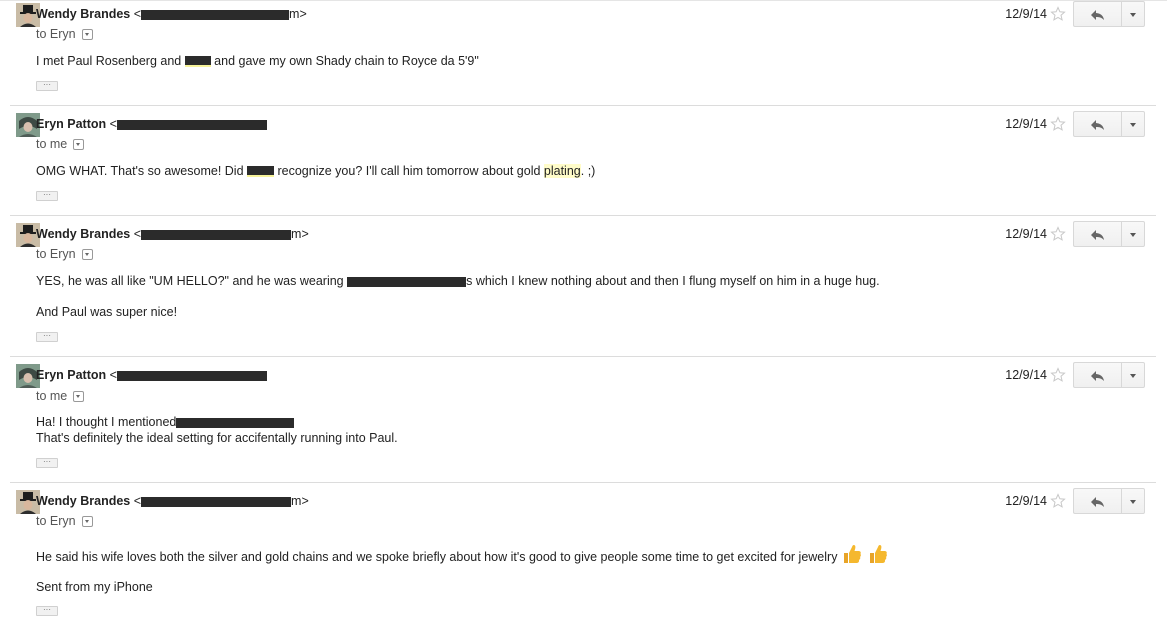 Image resolution: width=1167 pixels, height=620 pixels. Describe the element at coordinates (165, 422) in the screenshot. I see `body-line-1: Ha! I thought I mentioned` at that location.